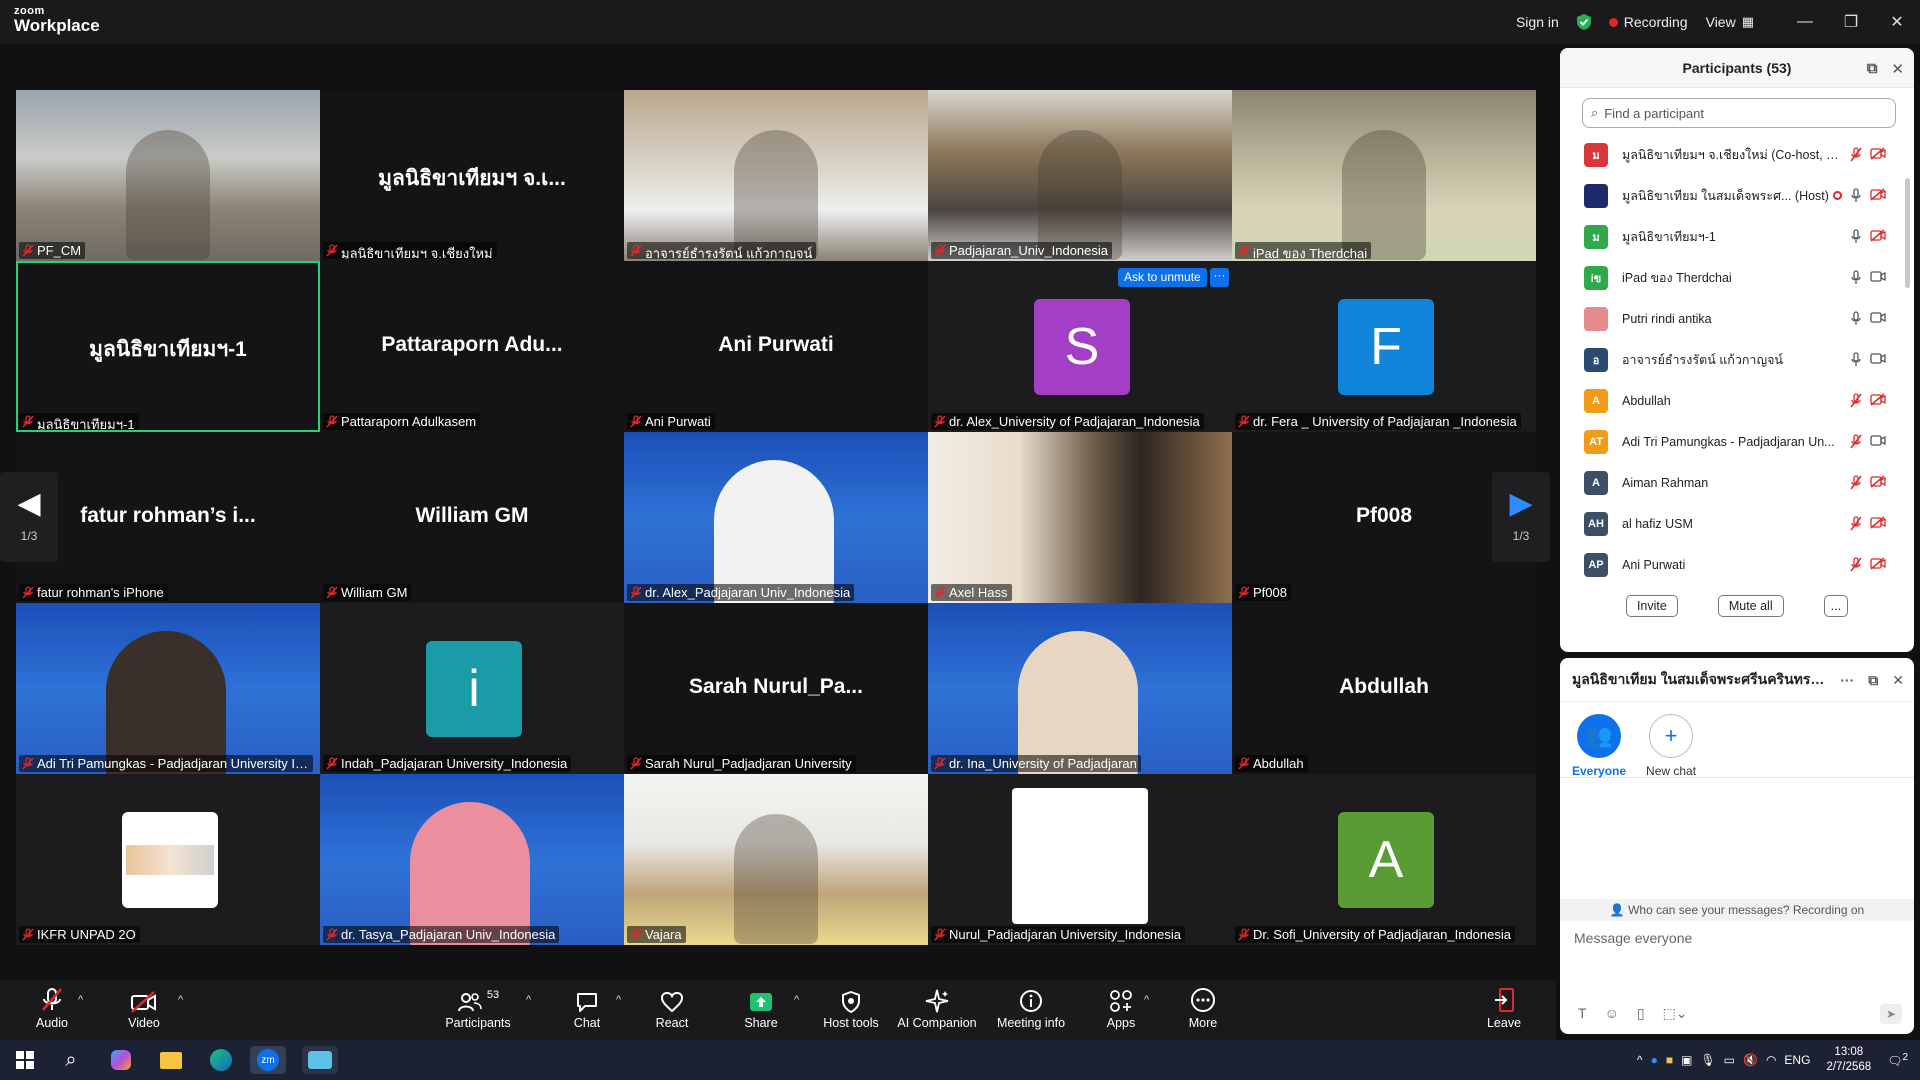 The width and height of the screenshot is (1920, 1080). Describe the element at coordinates (1654, 1060) in the screenshot. I see `zoom-tray-icon: ●` at that location.